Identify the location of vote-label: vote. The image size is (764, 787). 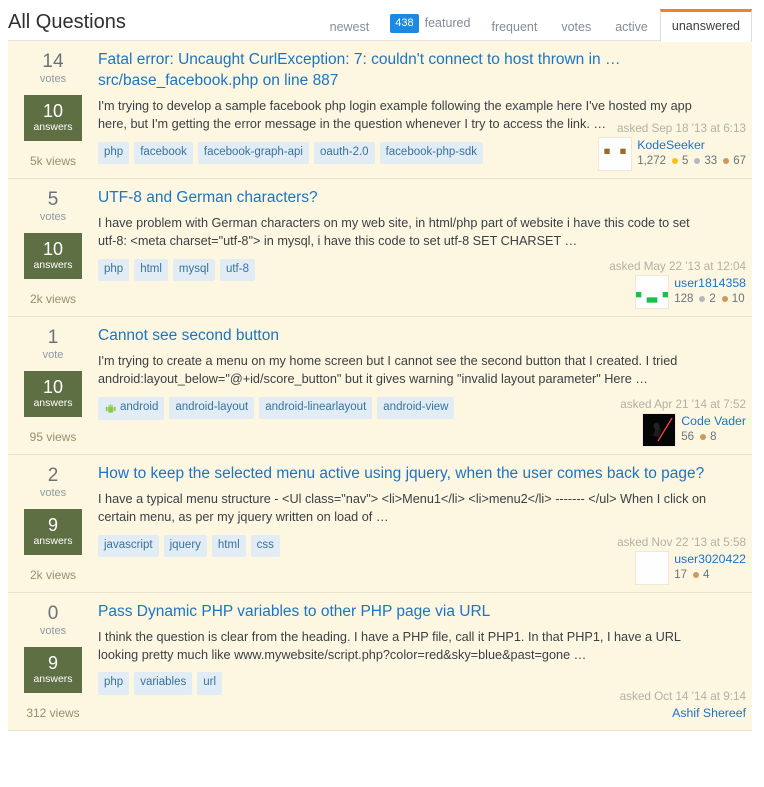
(53, 354).